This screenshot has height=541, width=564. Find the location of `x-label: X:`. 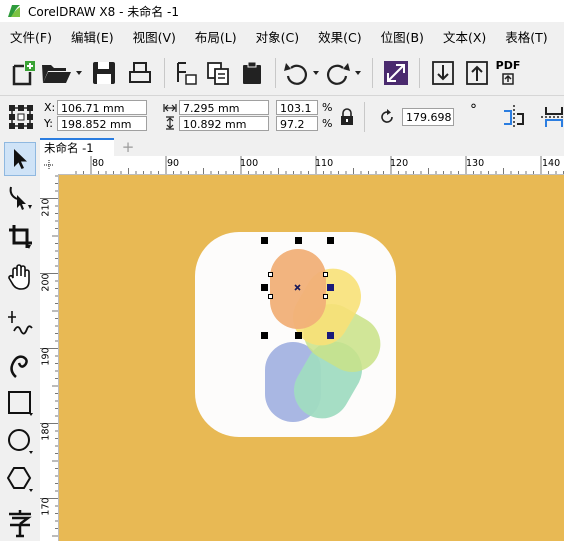

x-label: X: is located at coordinates (50, 107).